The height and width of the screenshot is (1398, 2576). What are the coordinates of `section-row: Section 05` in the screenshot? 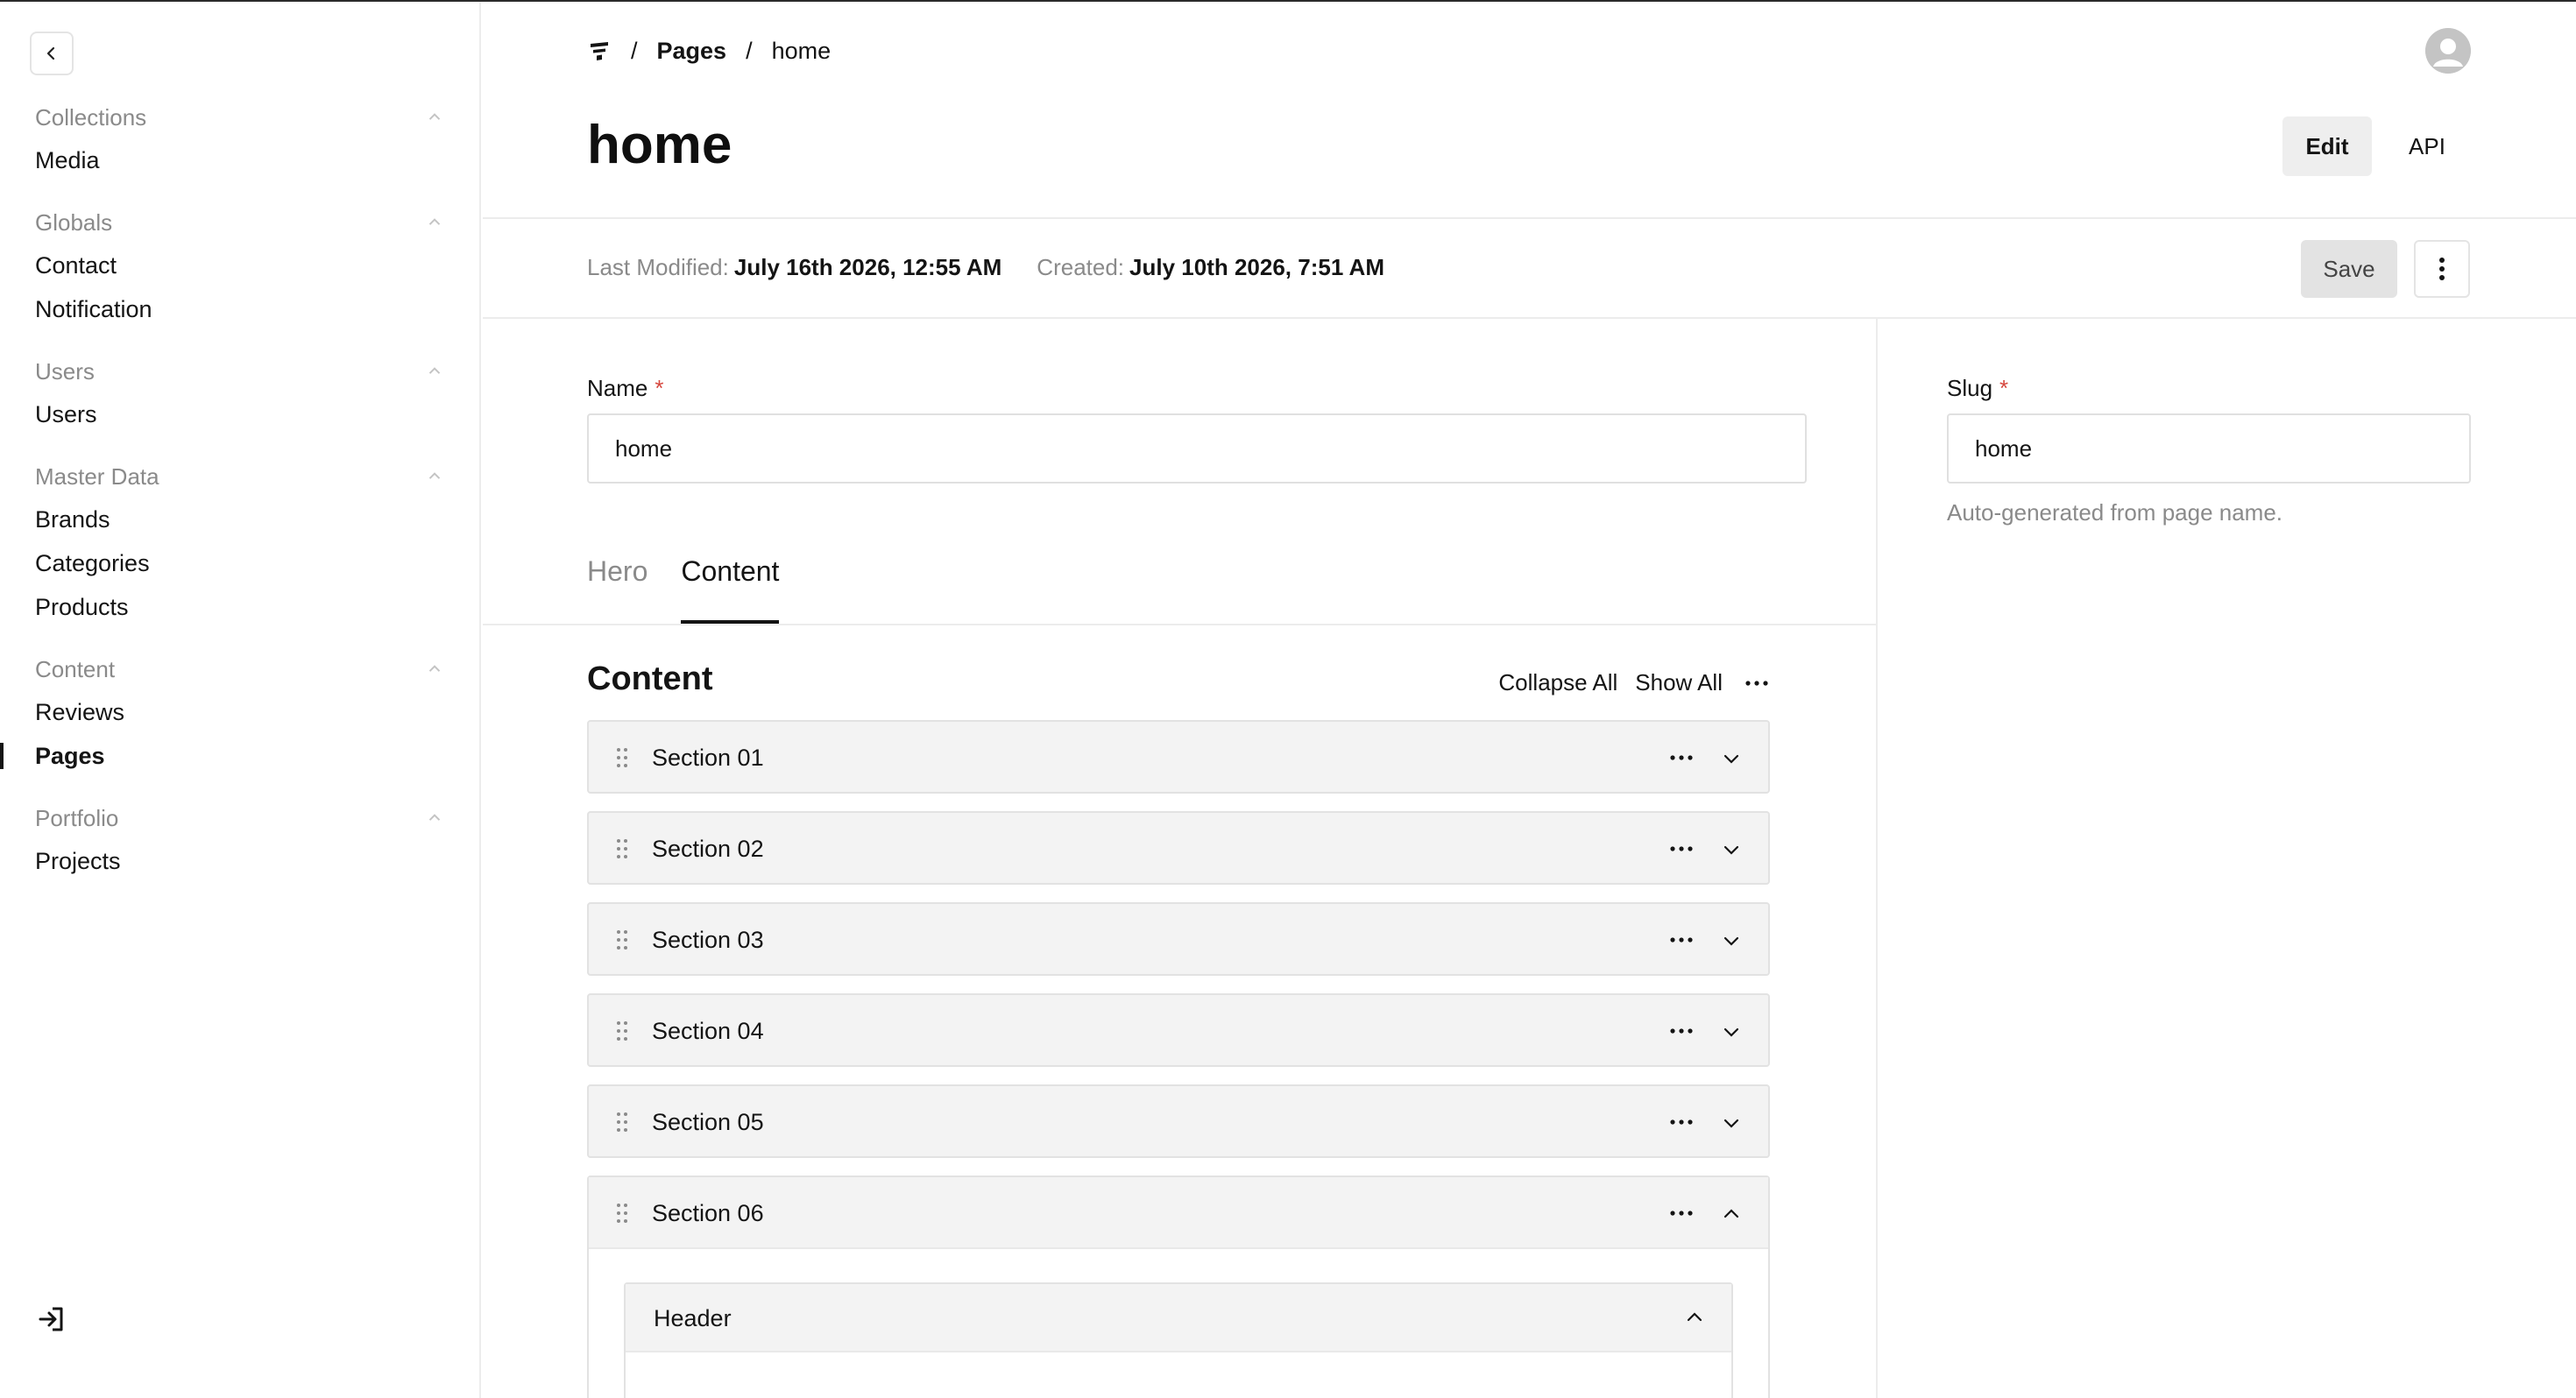 It's located at (1178, 1121).